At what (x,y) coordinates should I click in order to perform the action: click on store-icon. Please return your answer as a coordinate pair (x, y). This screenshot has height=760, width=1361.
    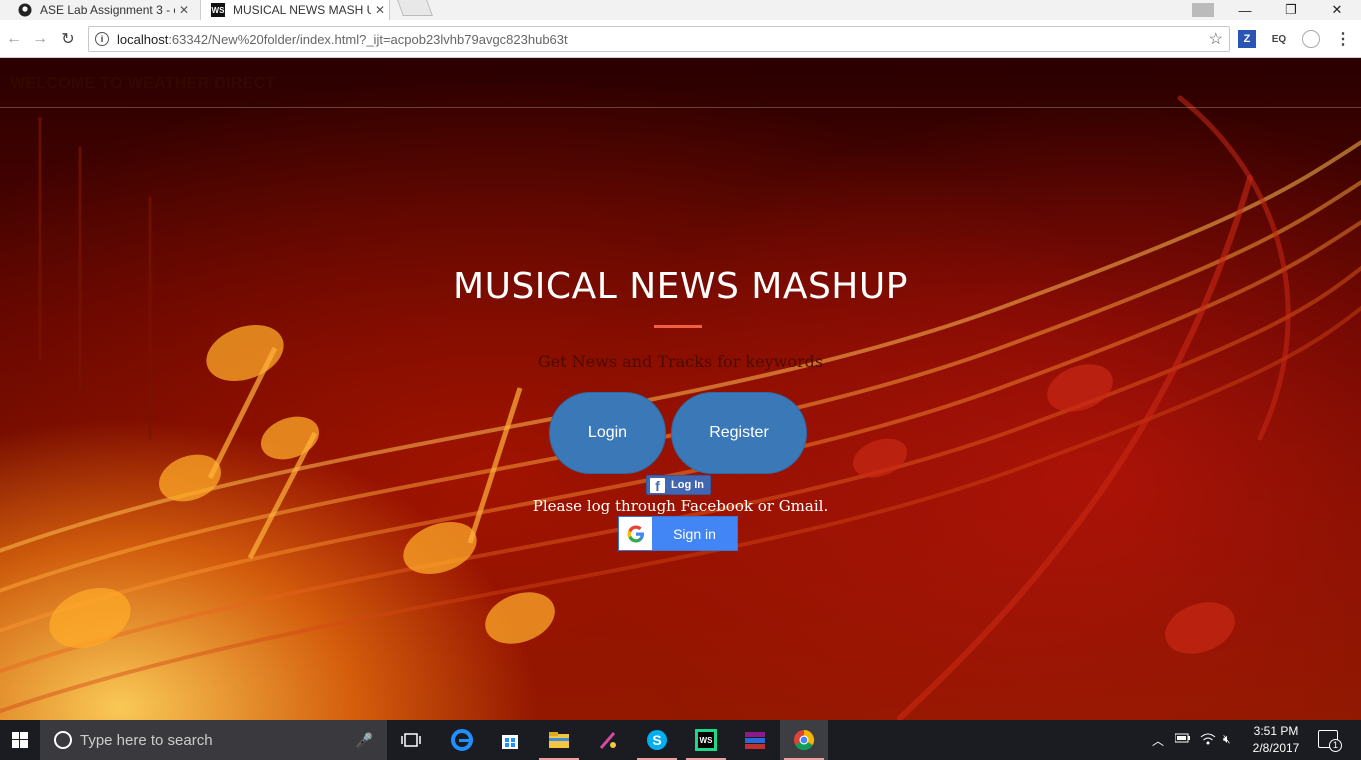
    Looking at the image, I should click on (510, 740).